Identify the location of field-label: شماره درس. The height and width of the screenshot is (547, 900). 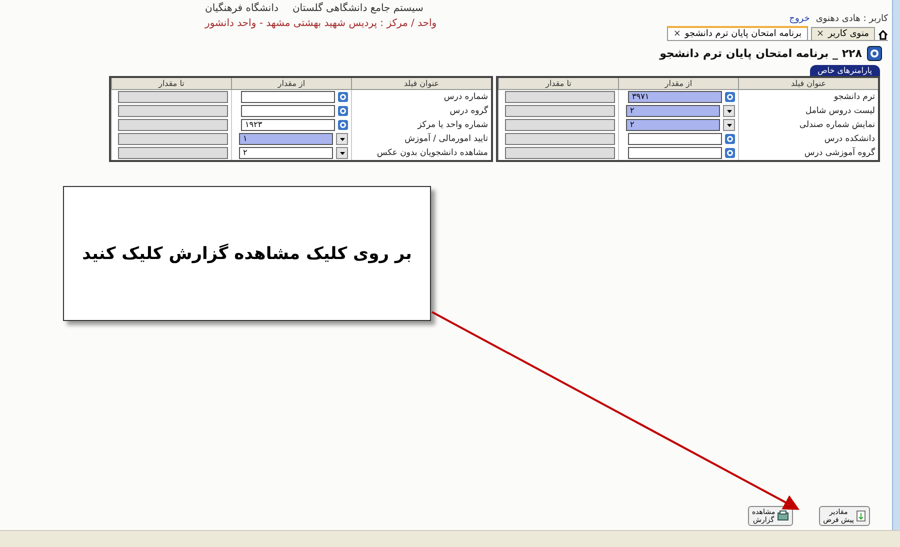
(421, 97).